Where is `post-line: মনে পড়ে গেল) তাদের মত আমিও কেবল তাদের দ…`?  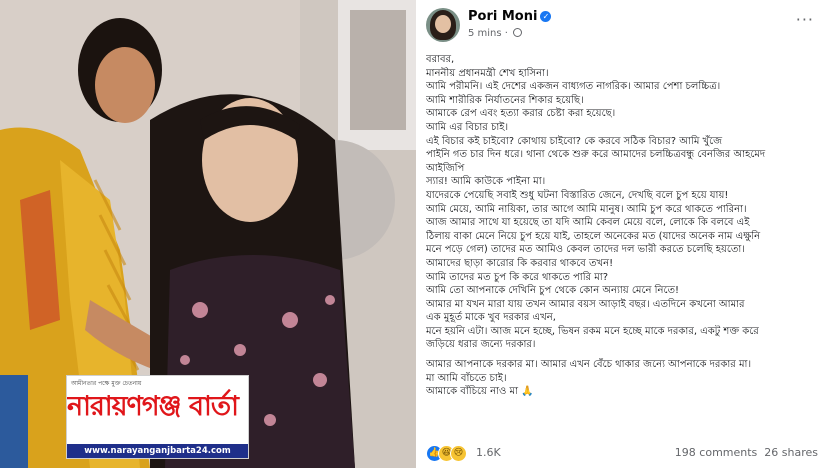 post-line: মনে পড়ে গেল) তাদের মত আমিও কেবল তাদের দ… is located at coordinates (585, 250).